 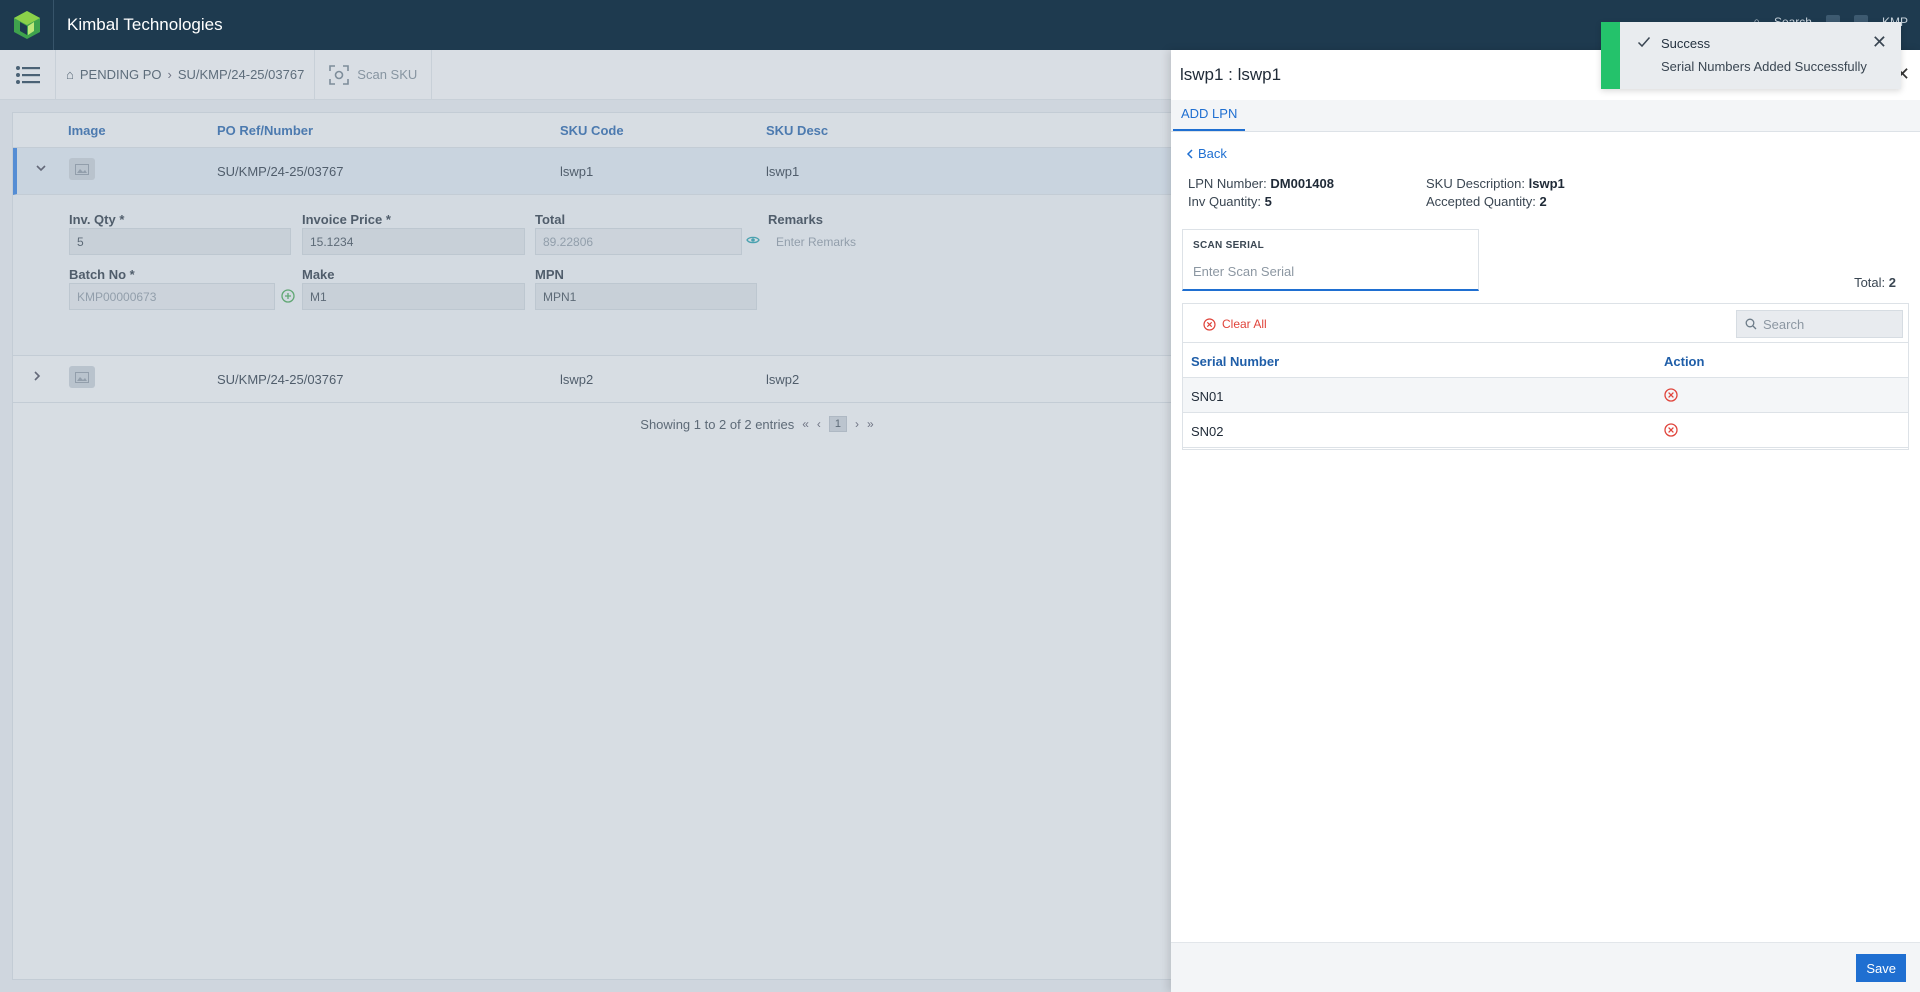 What do you see at coordinates (1189, 153) in the screenshot?
I see `chevron-left-icon` at bounding box center [1189, 153].